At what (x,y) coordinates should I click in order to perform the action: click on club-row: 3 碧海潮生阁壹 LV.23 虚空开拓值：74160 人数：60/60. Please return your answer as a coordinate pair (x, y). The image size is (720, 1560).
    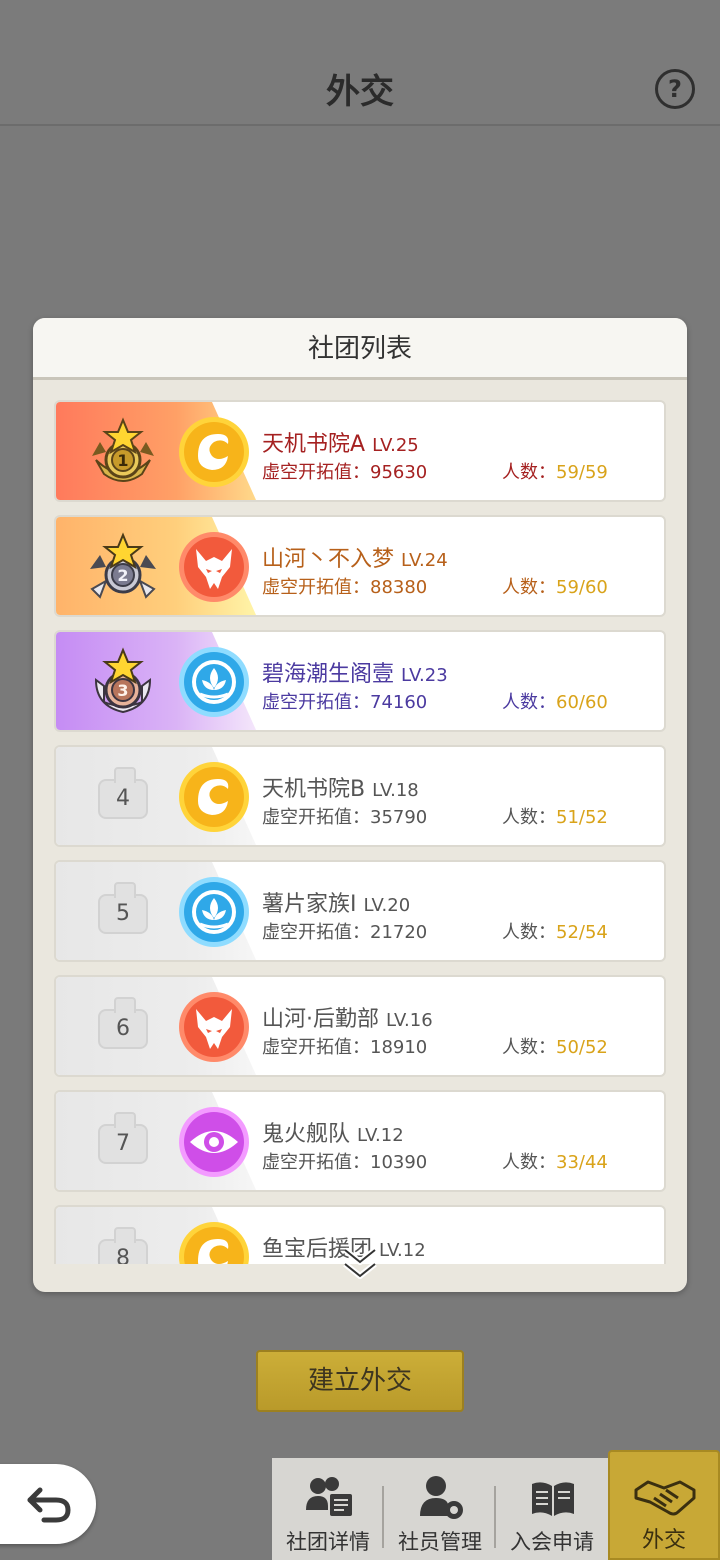
    Looking at the image, I should click on (360, 681).